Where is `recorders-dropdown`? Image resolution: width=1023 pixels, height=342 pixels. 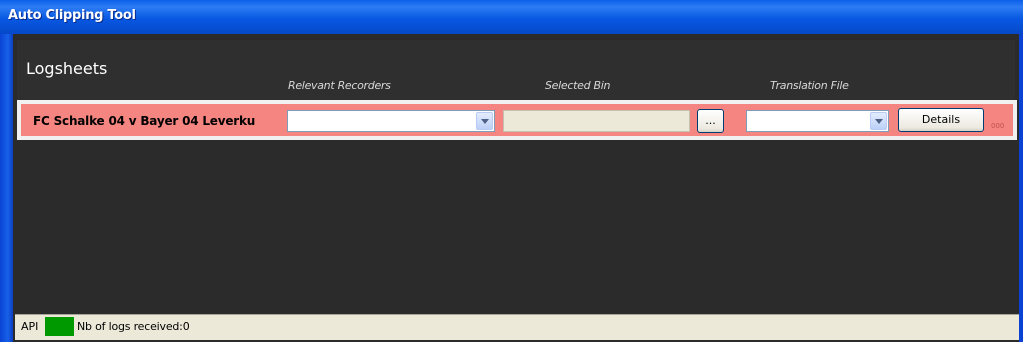
recorders-dropdown is located at coordinates (391, 121).